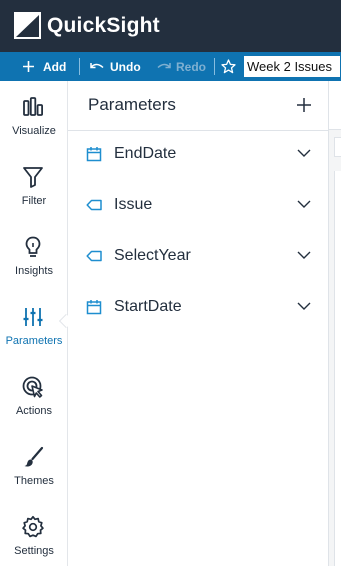 The height and width of the screenshot is (566, 341). I want to click on rail-item-filter: Filter, so click(34, 183).